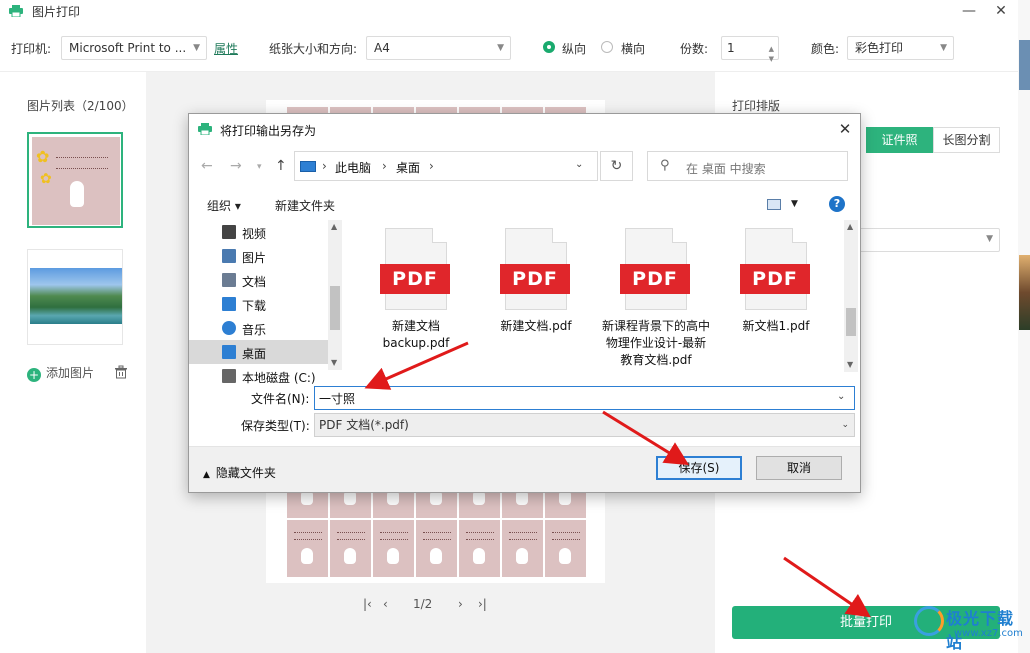 This screenshot has width=1030, height=653. Describe the element at coordinates (206, 475) in the screenshot. I see `chevron-up-icon: ▲` at that location.